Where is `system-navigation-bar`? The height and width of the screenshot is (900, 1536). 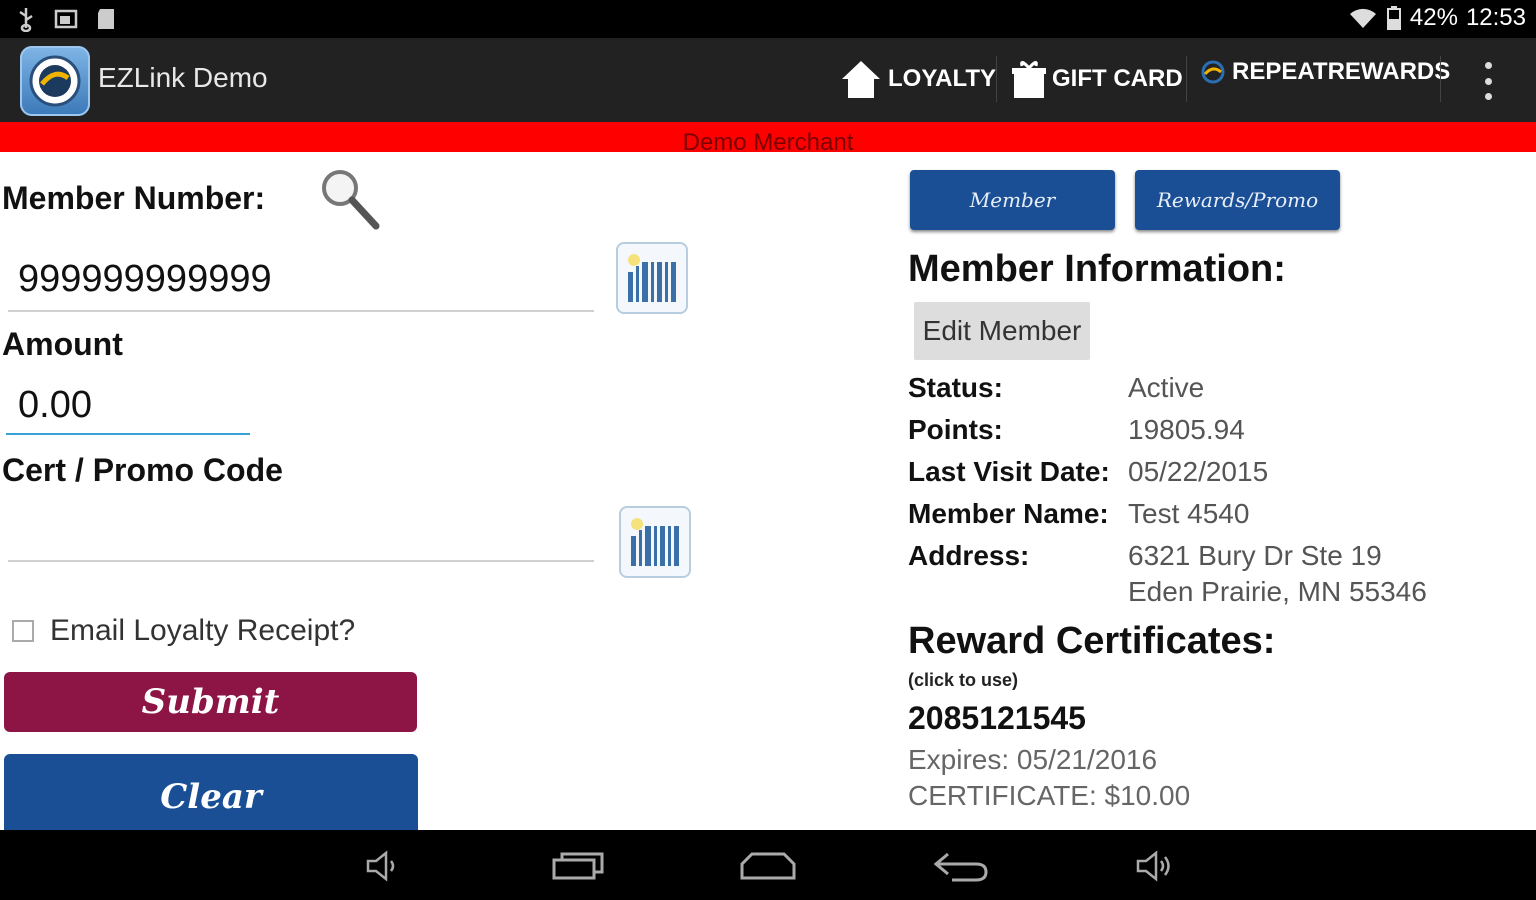
system-navigation-bar is located at coordinates (768, 865).